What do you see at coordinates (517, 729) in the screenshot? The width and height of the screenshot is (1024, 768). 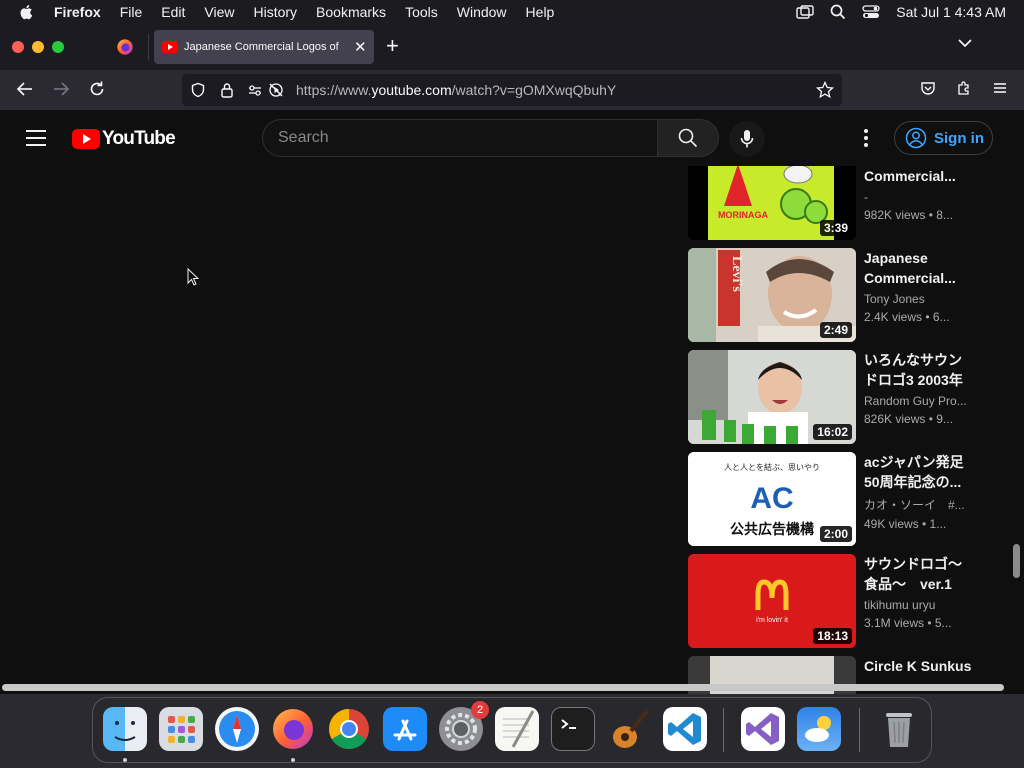 I see `textedit-icon` at bounding box center [517, 729].